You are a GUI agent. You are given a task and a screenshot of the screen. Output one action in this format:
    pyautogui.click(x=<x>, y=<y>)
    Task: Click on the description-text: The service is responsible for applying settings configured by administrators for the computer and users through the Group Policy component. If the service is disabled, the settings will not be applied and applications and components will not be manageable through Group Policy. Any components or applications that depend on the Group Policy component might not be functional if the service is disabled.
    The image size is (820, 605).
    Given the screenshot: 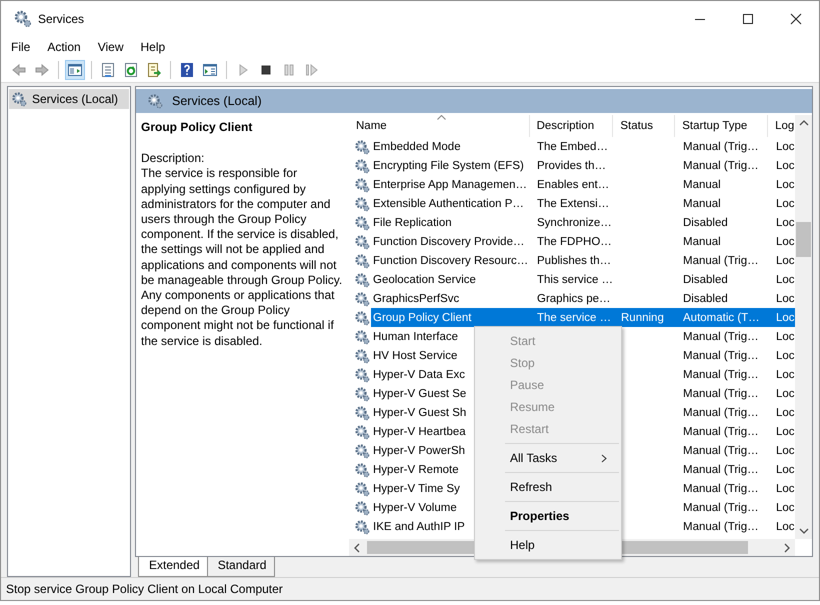 What is the action you would take?
    pyautogui.click(x=242, y=257)
    